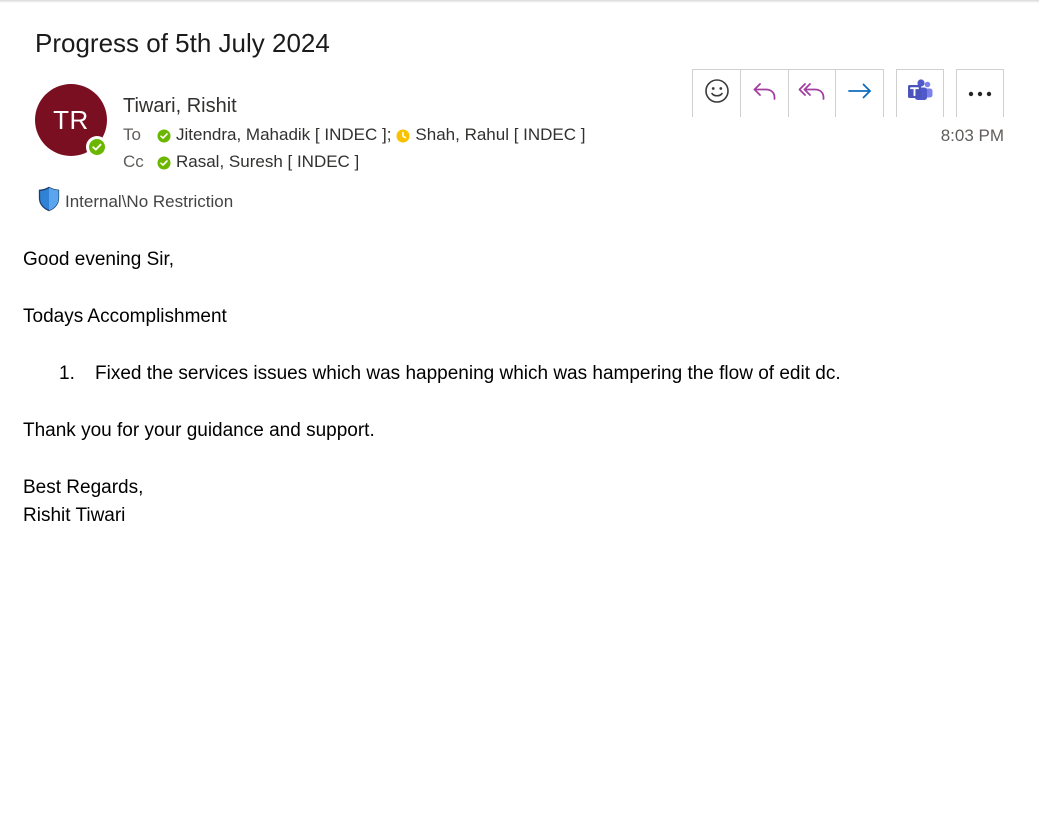 Image resolution: width=1039 pixels, height=826 pixels. Describe the element at coordinates (83, 487) in the screenshot. I see `closing-text: Best Regards,` at that location.